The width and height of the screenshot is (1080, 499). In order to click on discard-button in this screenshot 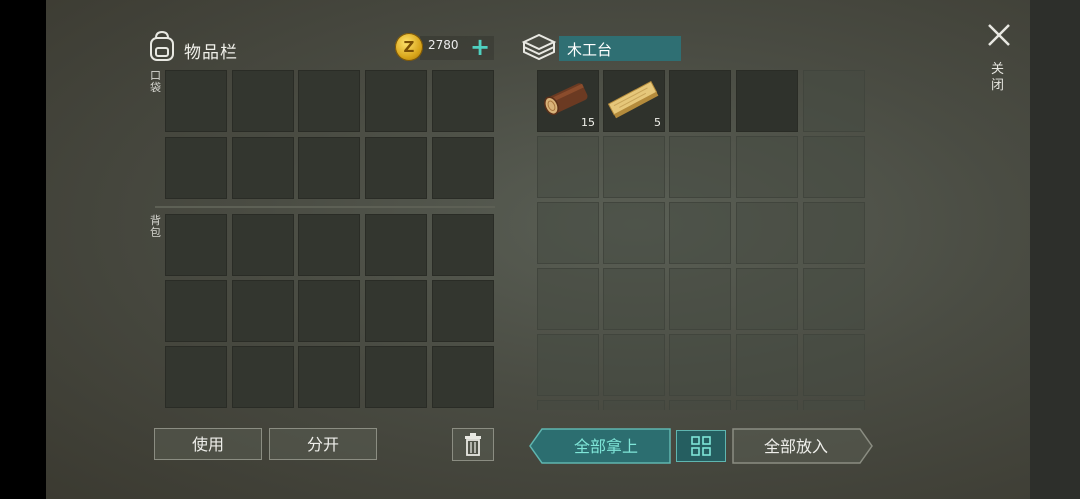, I will do `click(473, 444)`.